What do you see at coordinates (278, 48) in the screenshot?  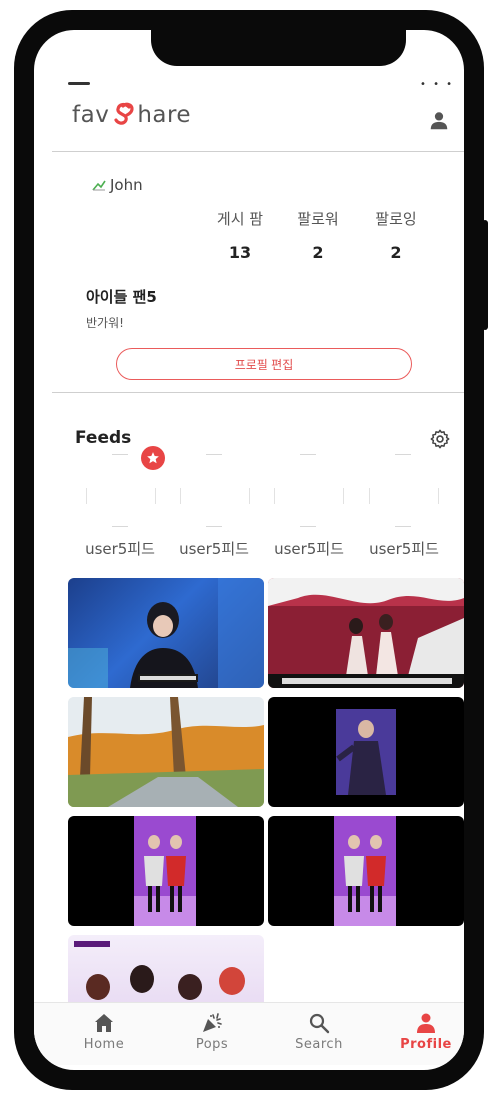 I see `phone-notch` at bounding box center [278, 48].